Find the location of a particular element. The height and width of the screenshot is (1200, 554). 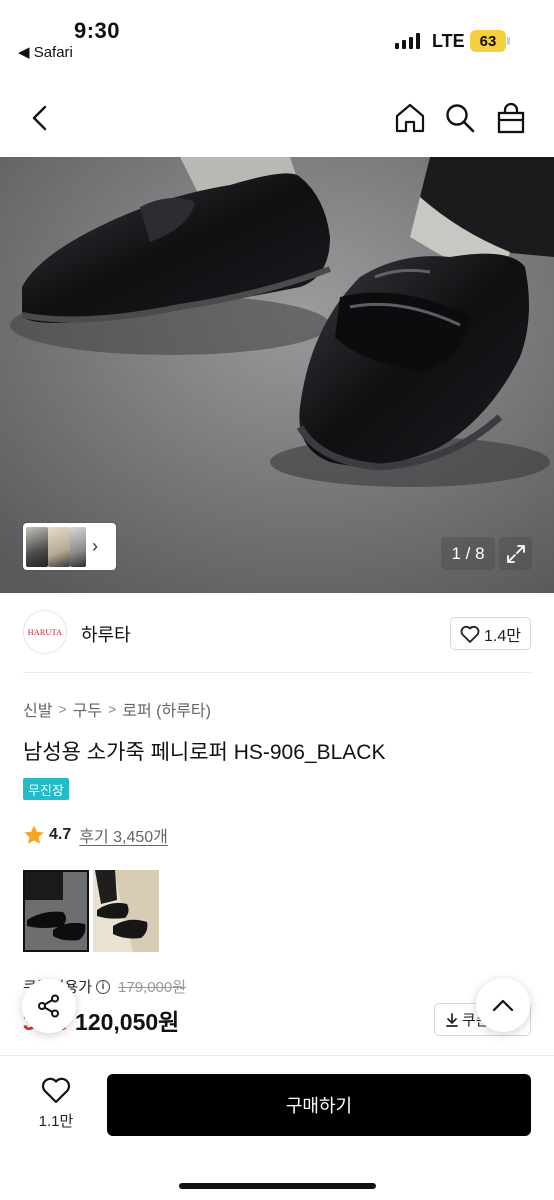

search-button is located at coordinates (460, 118).